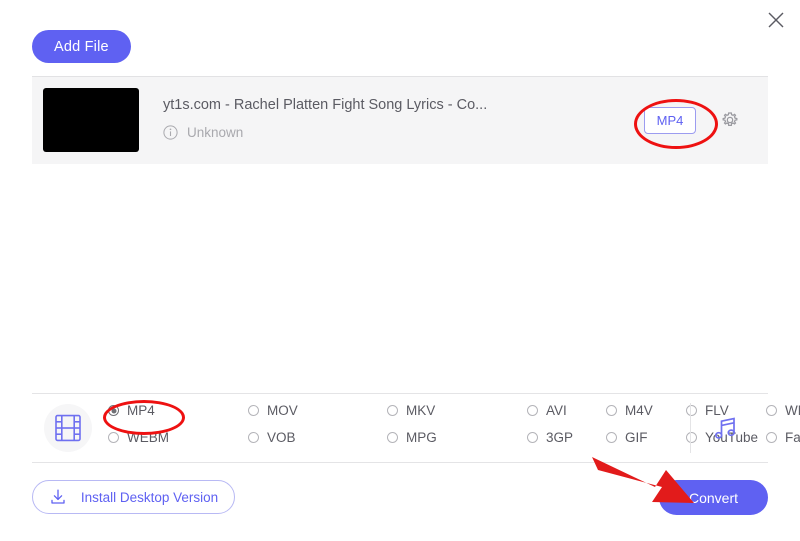 The width and height of the screenshot is (800, 541). I want to click on file-meta: Unknown, so click(203, 132).